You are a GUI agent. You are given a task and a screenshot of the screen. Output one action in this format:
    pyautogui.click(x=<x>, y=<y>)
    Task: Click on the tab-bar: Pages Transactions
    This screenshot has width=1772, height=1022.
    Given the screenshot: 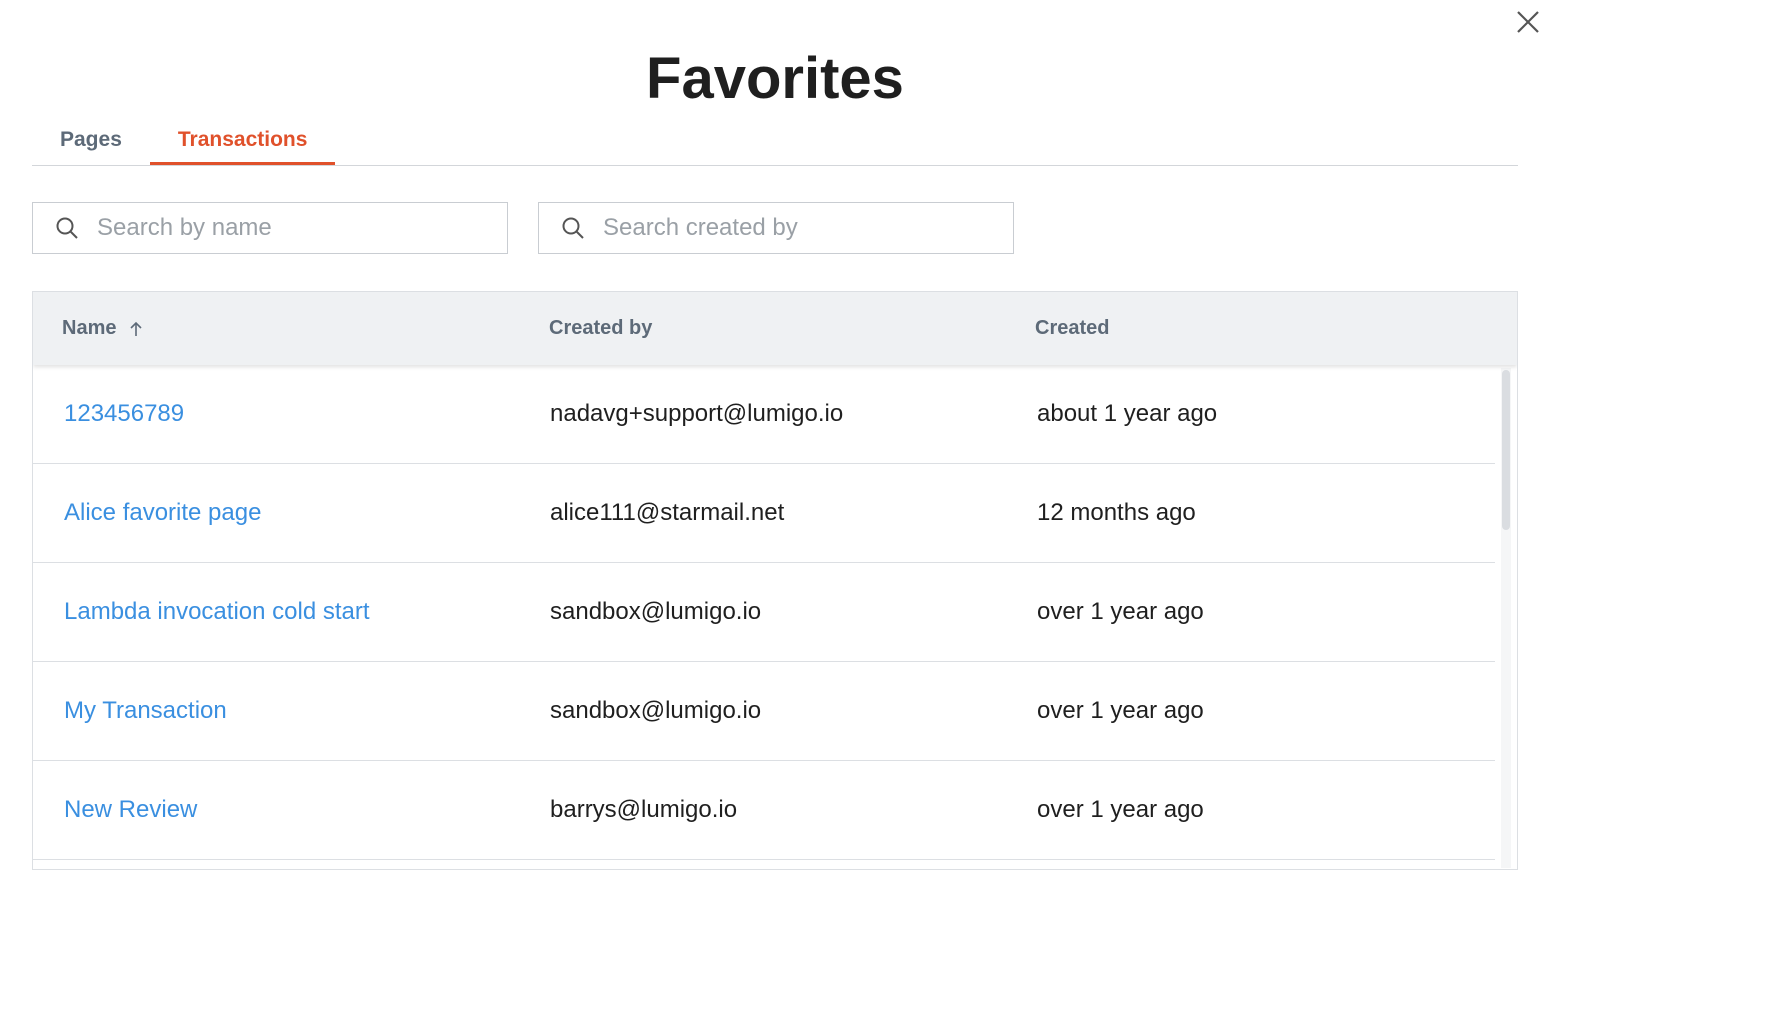 What is the action you would take?
    pyautogui.click(x=775, y=143)
    